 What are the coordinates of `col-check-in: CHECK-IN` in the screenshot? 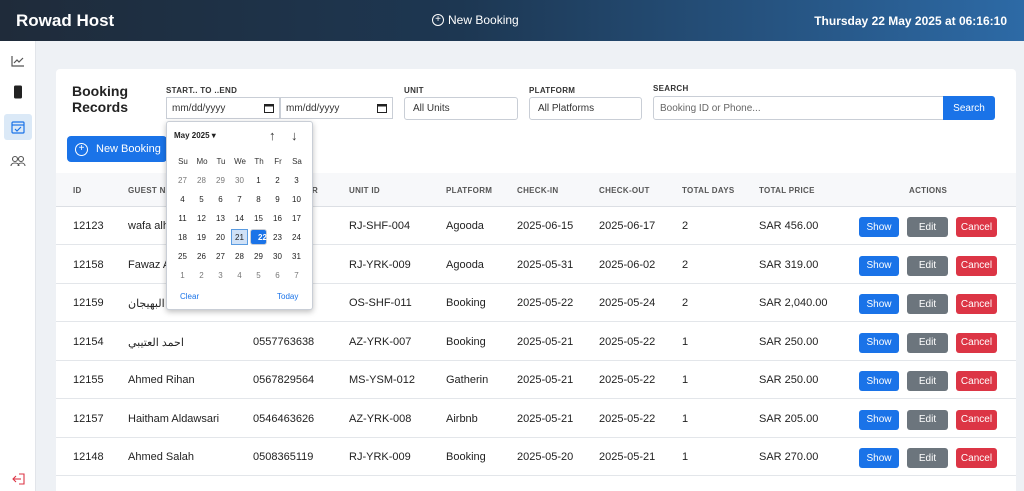 It's located at (538, 190).